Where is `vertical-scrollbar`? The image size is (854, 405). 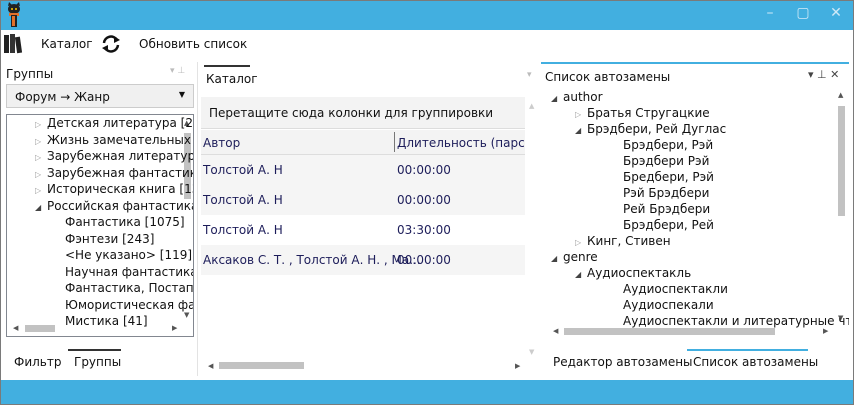
vertical-scrollbar is located at coordinates (841, 161).